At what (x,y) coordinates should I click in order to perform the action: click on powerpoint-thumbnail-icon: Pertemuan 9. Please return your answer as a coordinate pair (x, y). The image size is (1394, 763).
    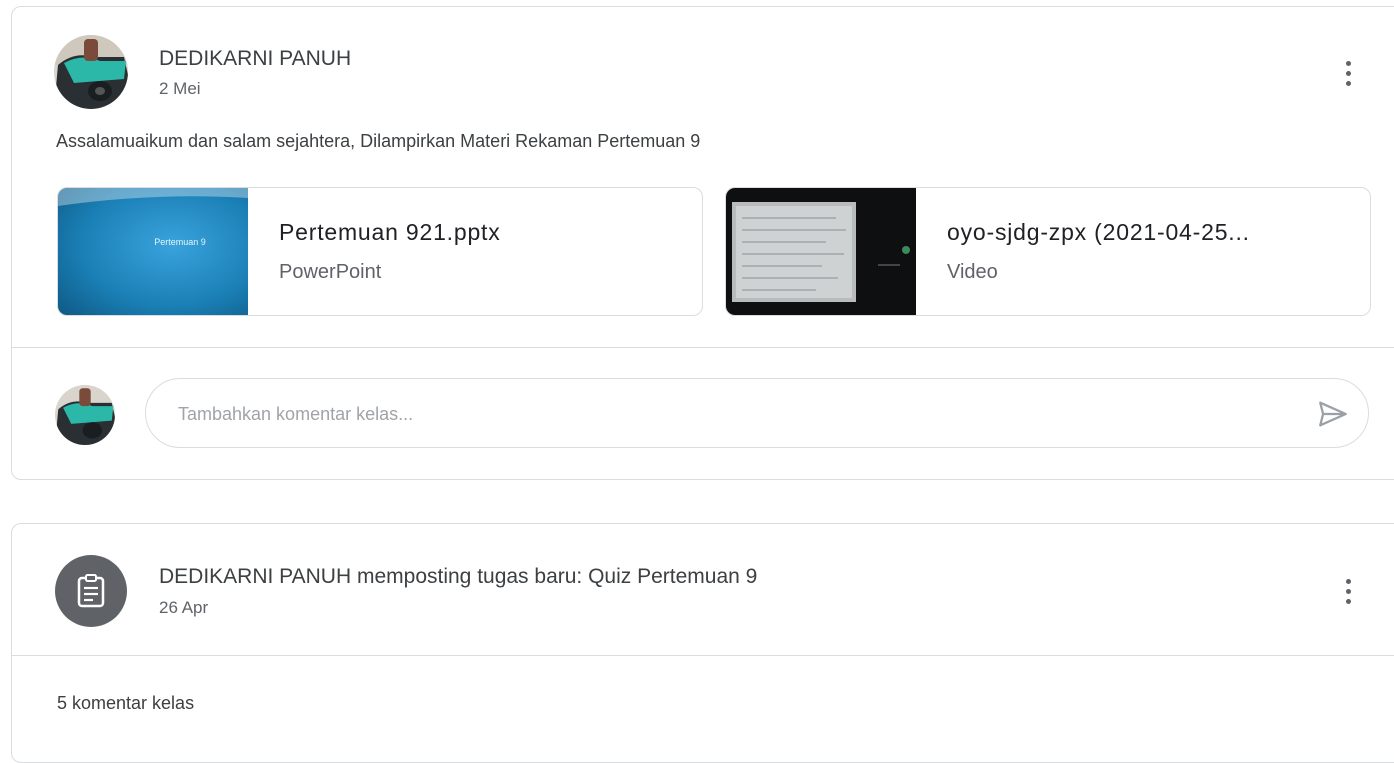
    Looking at the image, I should click on (153, 251).